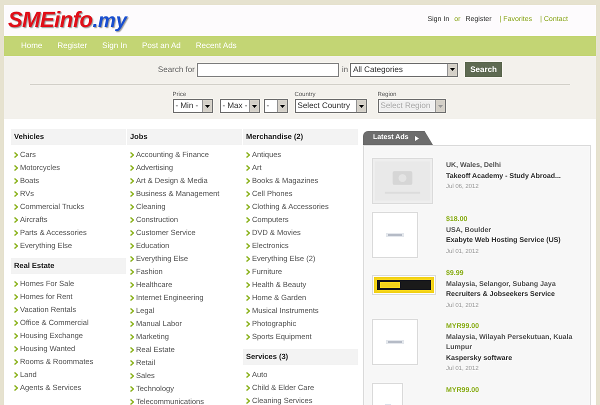  What do you see at coordinates (345, 70) in the screenshot?
I see `in-label: in` at bounding box center [345, 70].